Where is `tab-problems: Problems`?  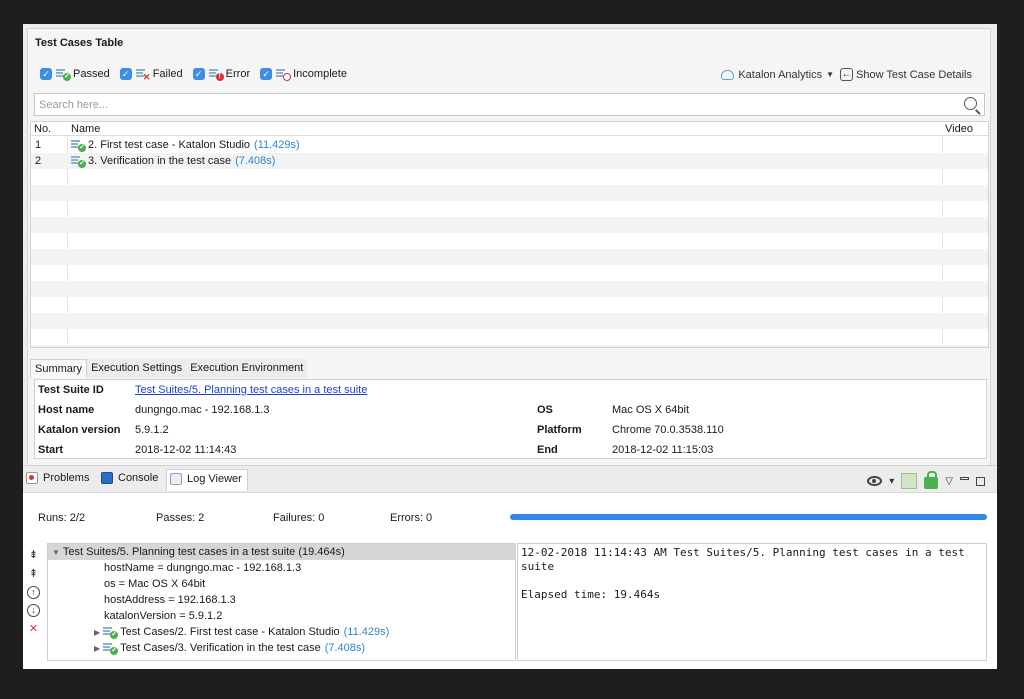
tab-problems: Problems is located at coordinates (57, 478).